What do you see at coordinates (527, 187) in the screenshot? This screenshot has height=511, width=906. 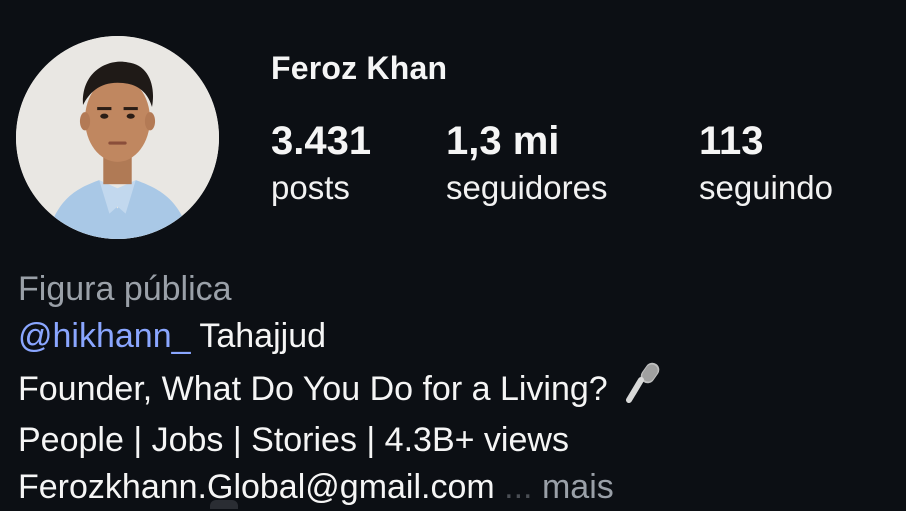 I see `followers-label: seguidores` at bounding box center [527, 187].